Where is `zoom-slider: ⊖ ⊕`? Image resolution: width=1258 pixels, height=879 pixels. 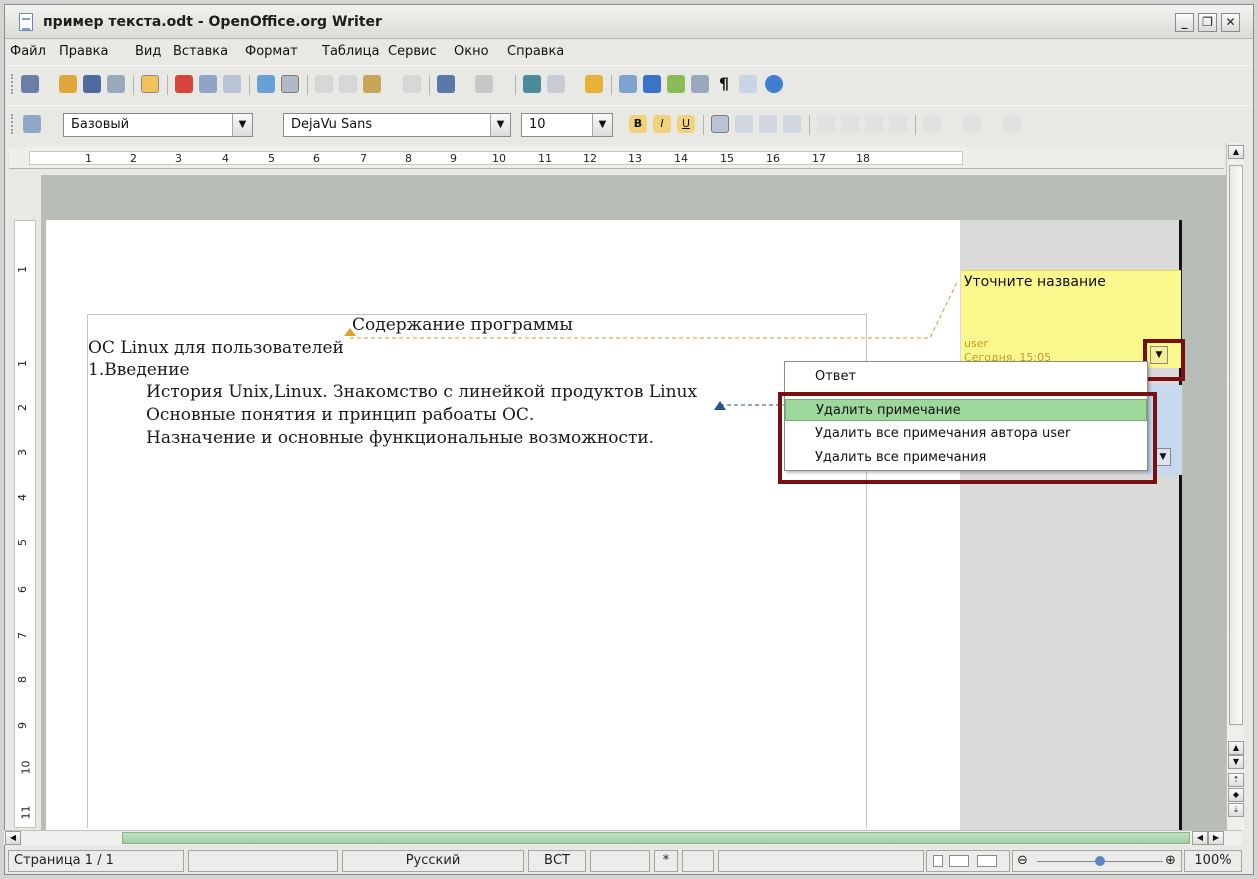 zoom-slider: ⊖ ⊕ is located at coordinates (1097, 861).